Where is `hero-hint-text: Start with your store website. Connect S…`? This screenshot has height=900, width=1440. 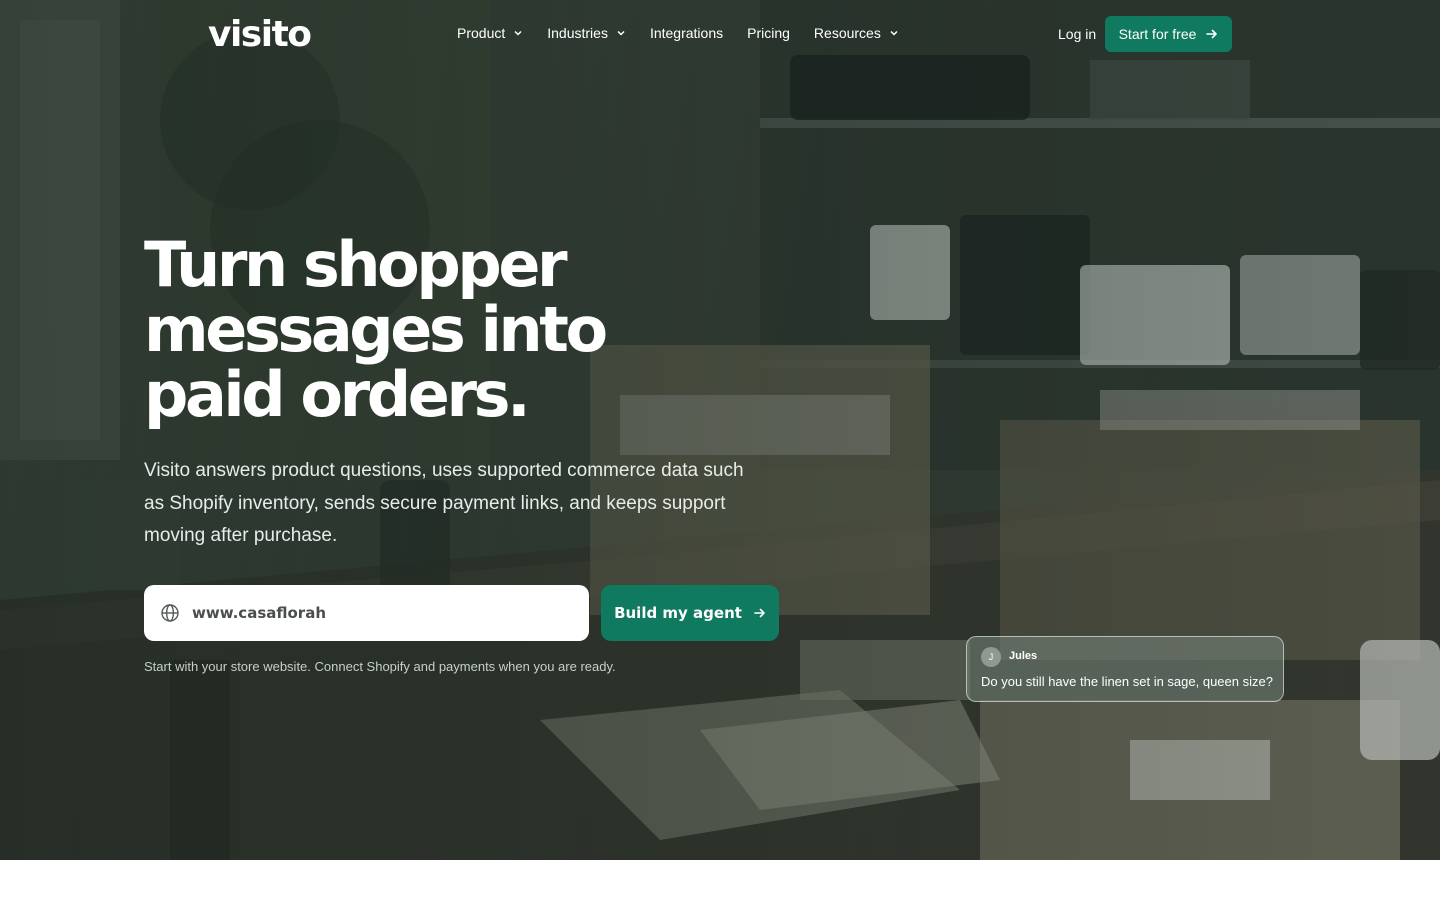
hero-hint-text: Start with your store website. Connect S… is located at coordinates (380, 666).